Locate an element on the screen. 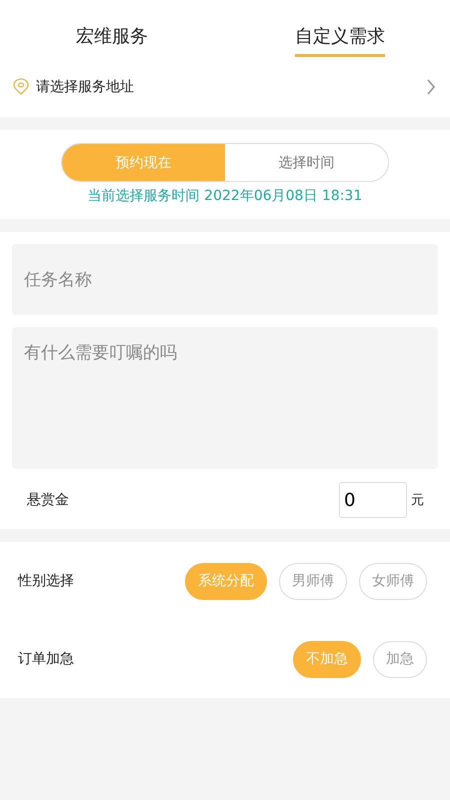 The height and width of the screenshot is (800, 450). chevron-right-icon is located at coordinates (431, 87).